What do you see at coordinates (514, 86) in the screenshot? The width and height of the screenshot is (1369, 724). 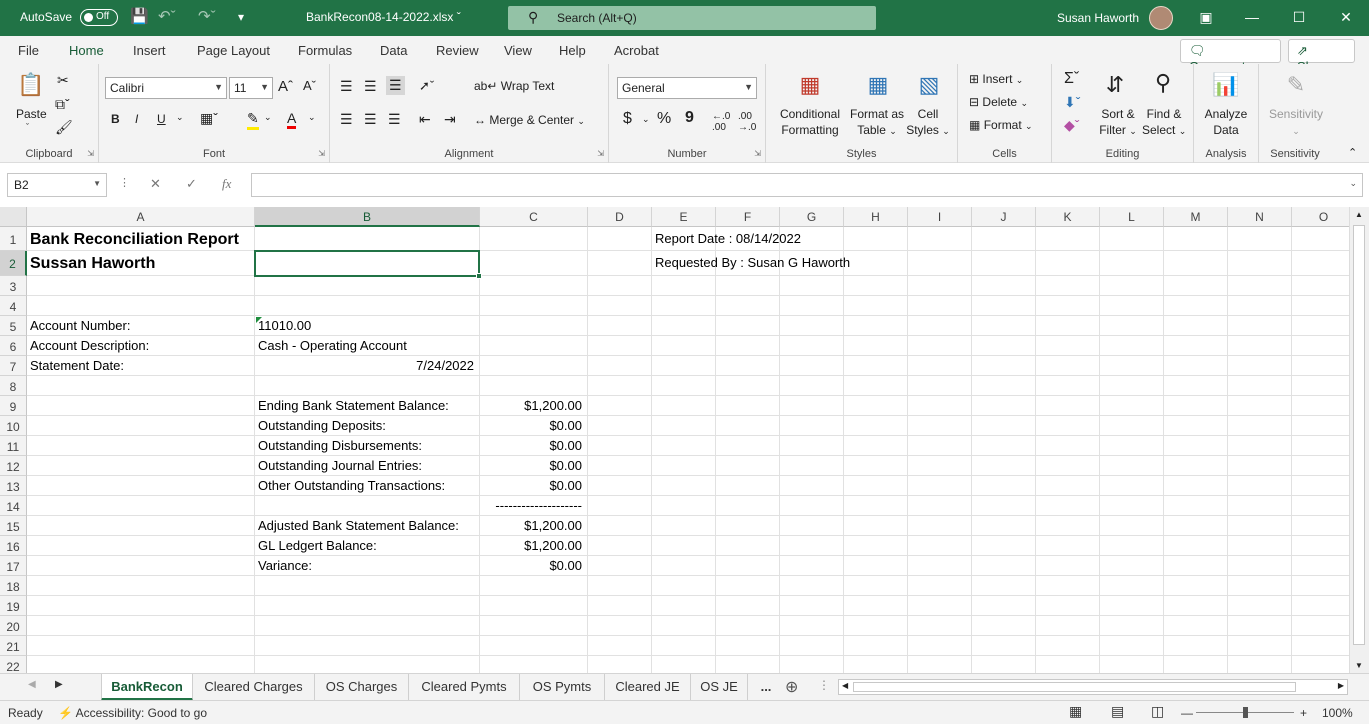 I see `wrap-text-button: ab↵ Wrap Text` at bounding box center [514, 86].